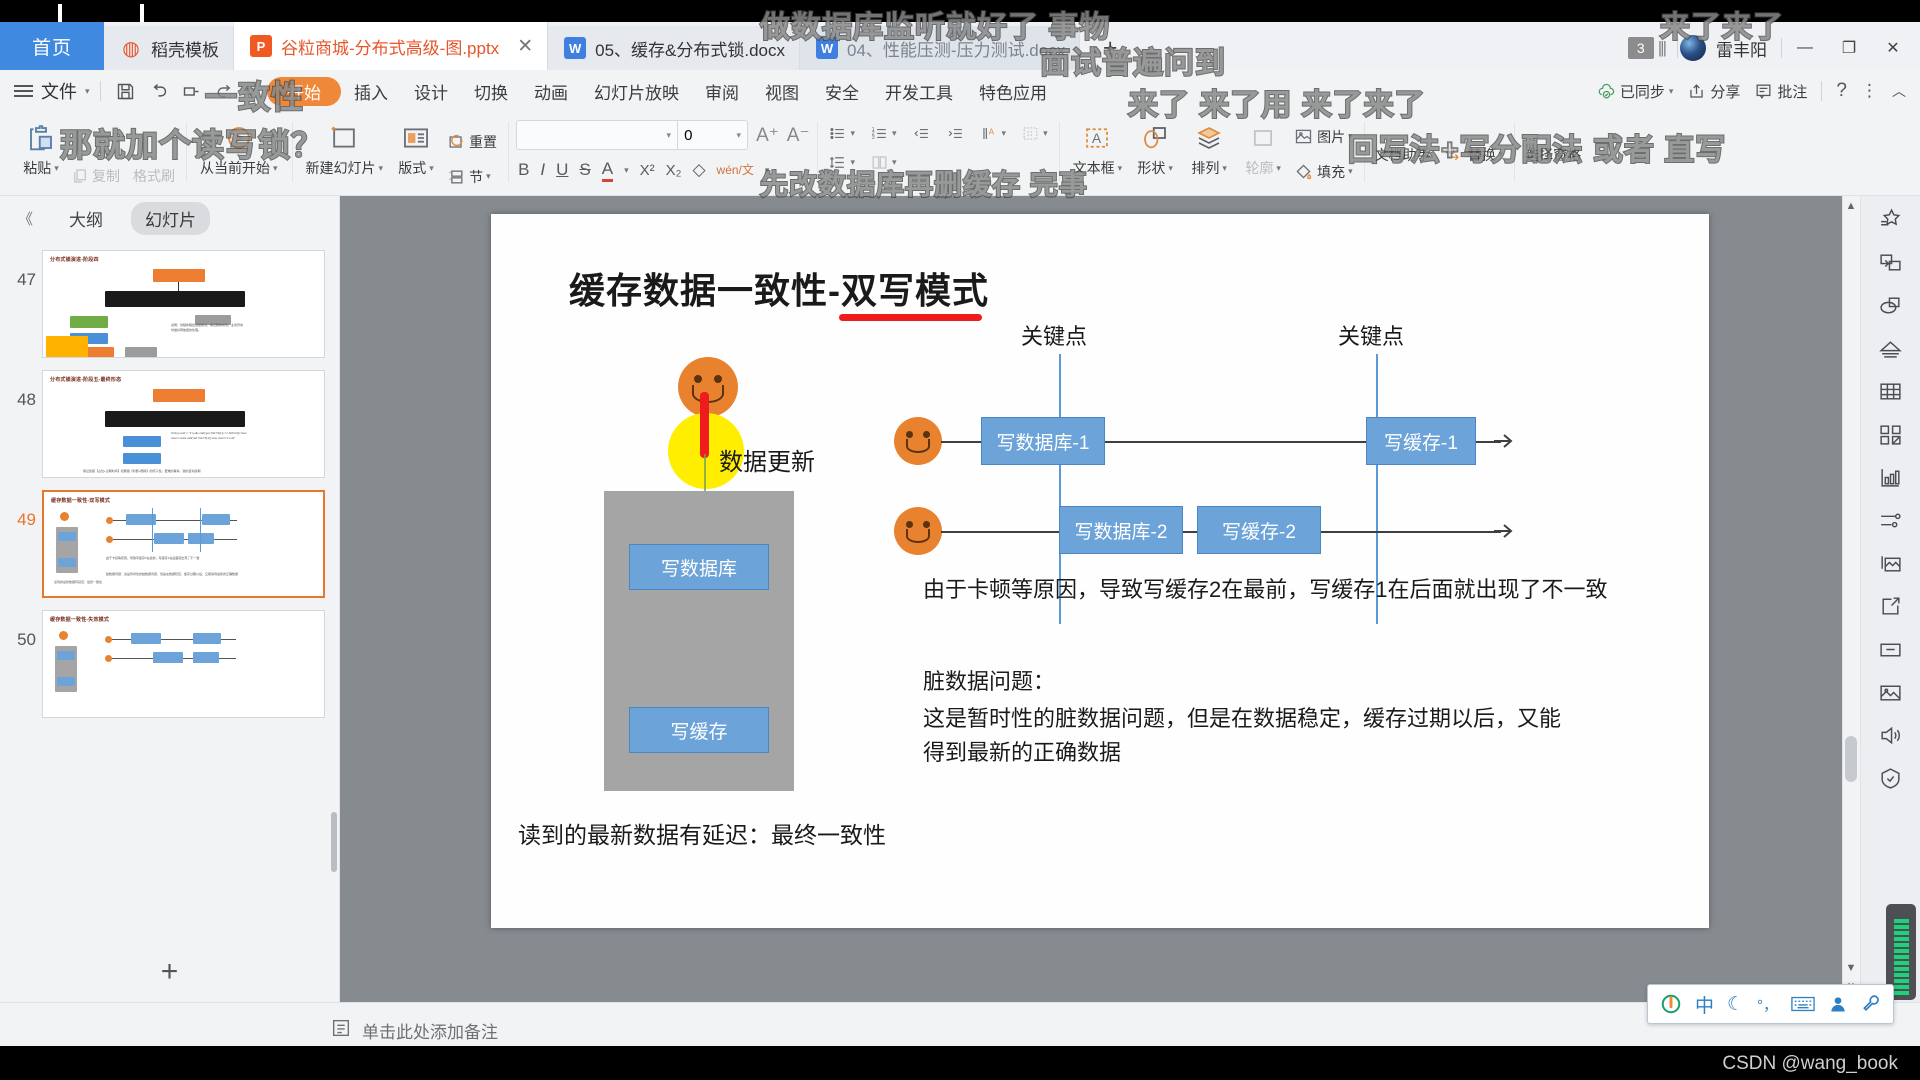 The width and height of the screenshot is (1920, 1080). I want to click on sogou-logo-icon, so click(1671, 1004).